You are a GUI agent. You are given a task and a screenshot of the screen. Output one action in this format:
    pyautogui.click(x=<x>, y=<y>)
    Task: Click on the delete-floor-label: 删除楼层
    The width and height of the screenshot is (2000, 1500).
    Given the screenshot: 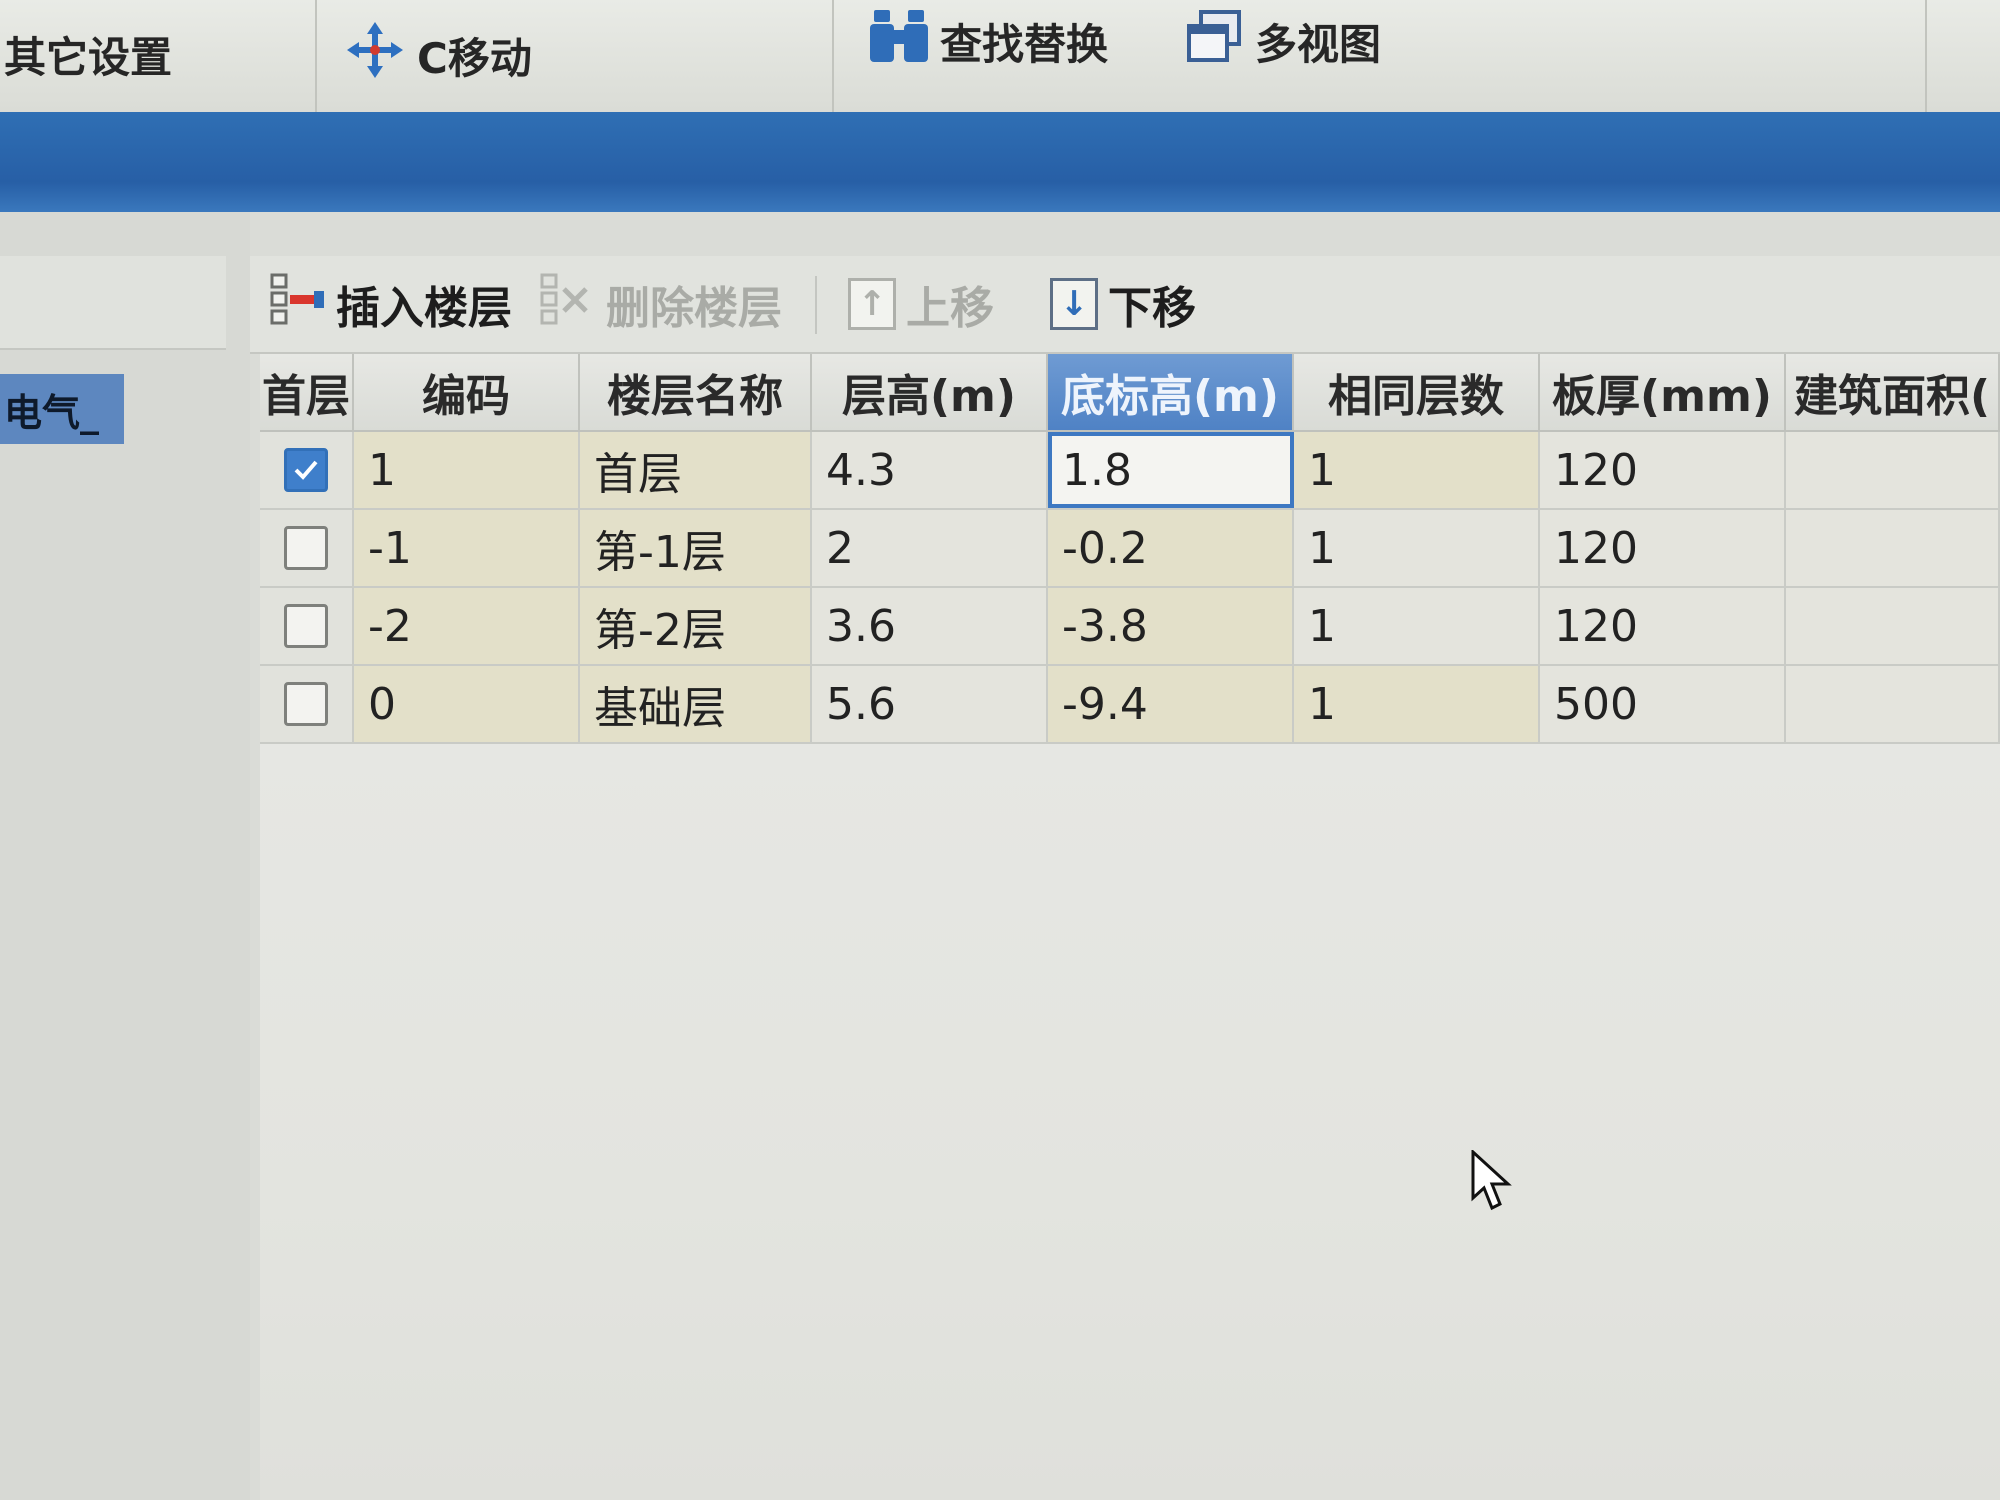 What is the action you would take?
    pyautogui.click(x=694, y=308)
    